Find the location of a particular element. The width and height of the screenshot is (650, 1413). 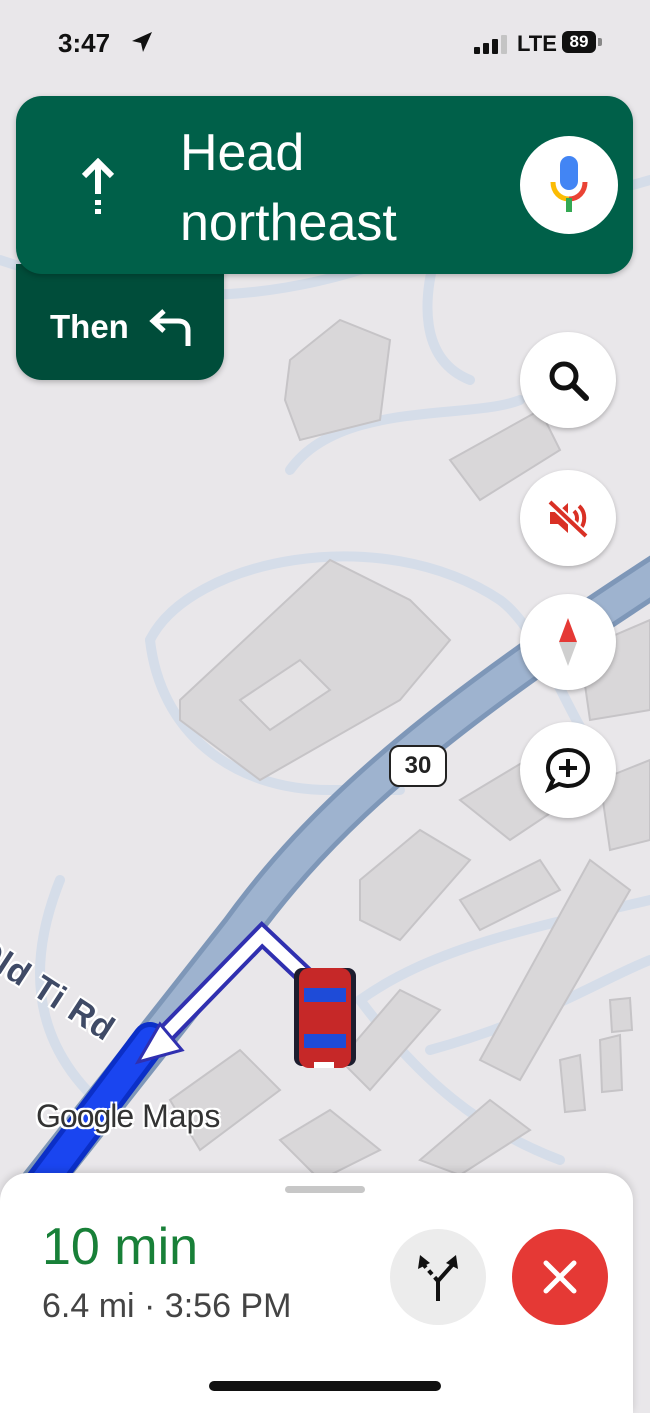

close-icon is located at coordinates (560, 1277).